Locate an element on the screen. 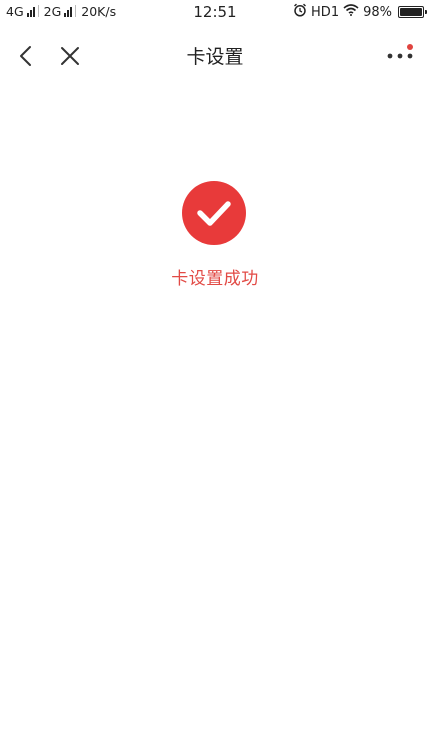  battery-fill is located at coordinates (411, 12).